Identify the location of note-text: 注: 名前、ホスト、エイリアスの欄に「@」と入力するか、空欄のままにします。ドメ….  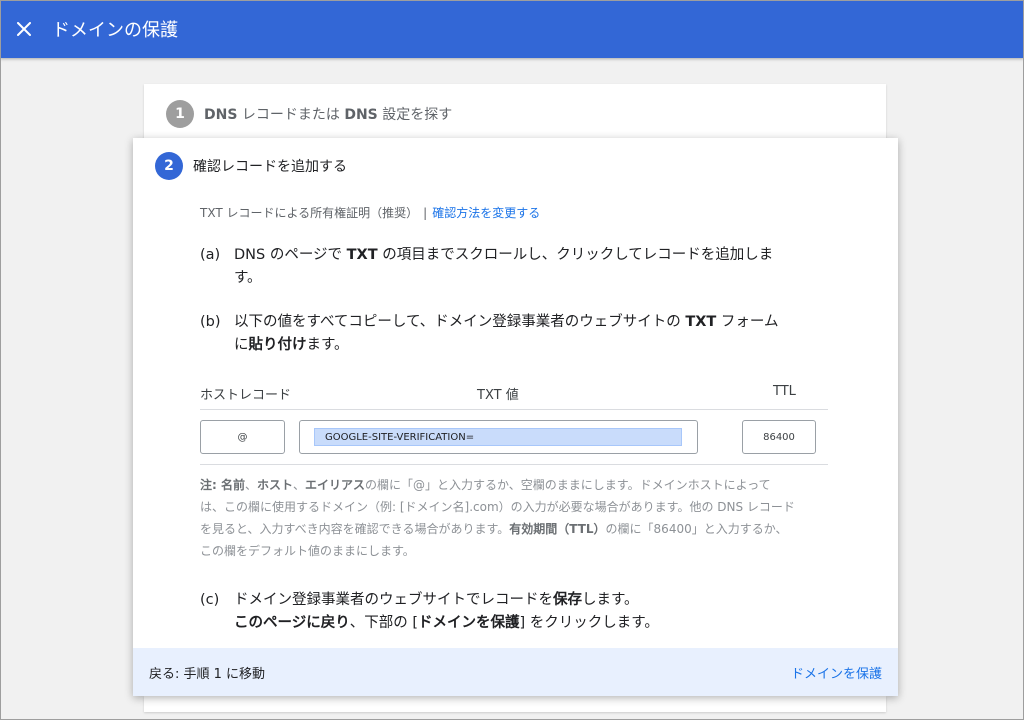
(497, 518).